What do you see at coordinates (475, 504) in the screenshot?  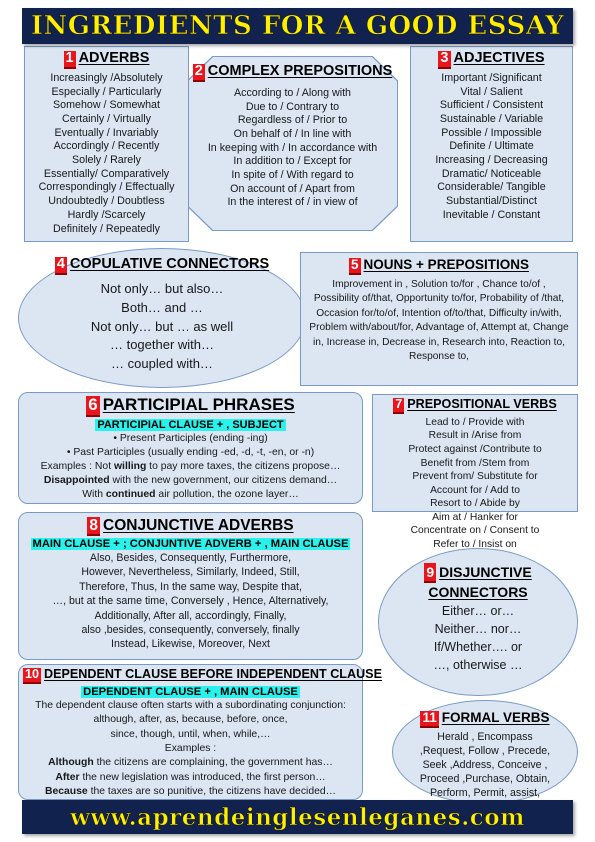 I see `list-item: Resort to / Abide by` at bounding box center [475, 504].